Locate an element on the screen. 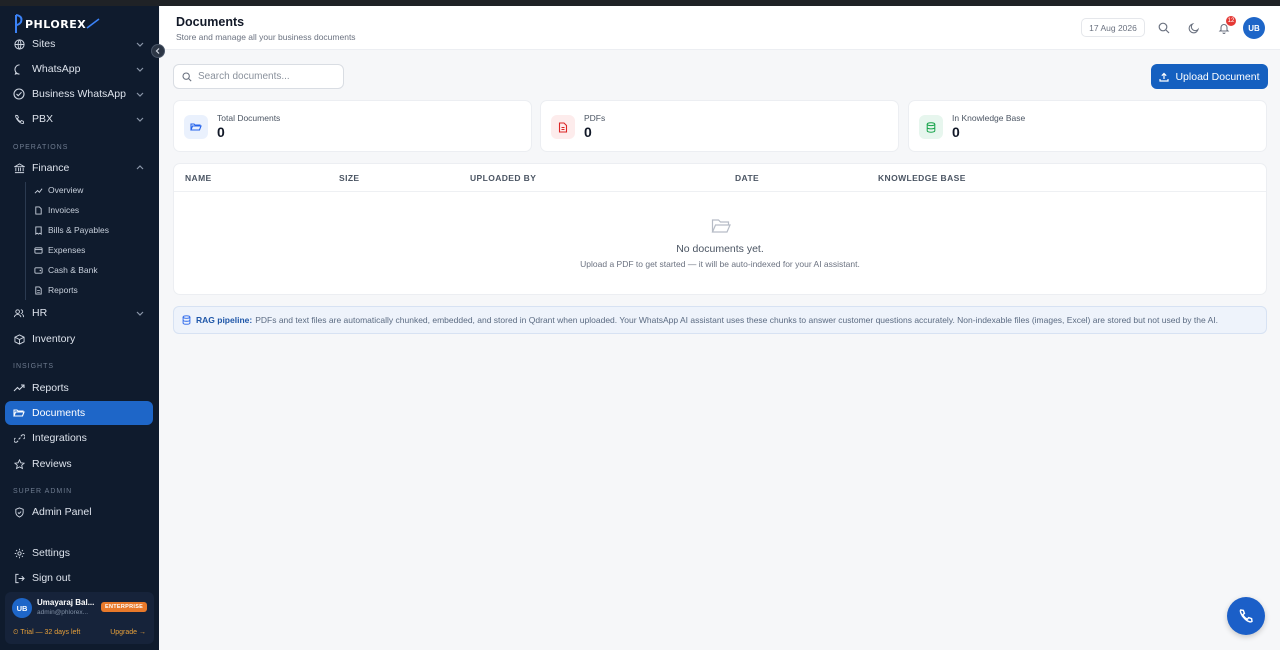  avatar: UB is located at coordinates (22, 608).